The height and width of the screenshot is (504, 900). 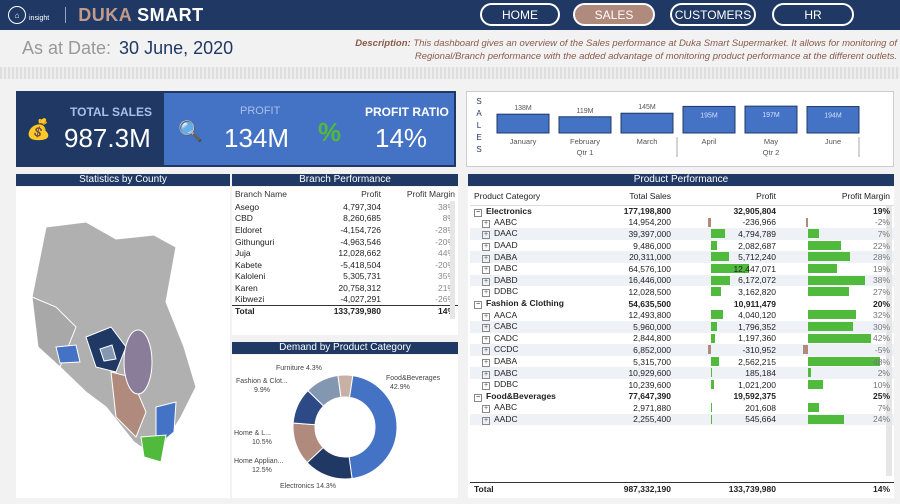 I want to click on sales-bar-january, so click(x=523, y=123).